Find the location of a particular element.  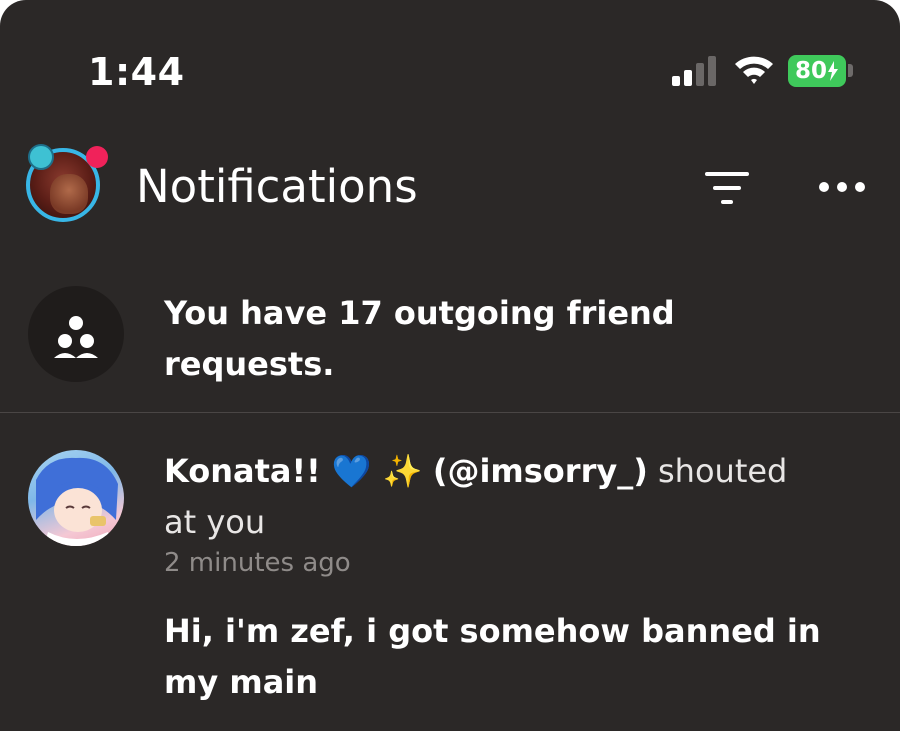

status-time: 1:44 is located at coordinates (136, 72).